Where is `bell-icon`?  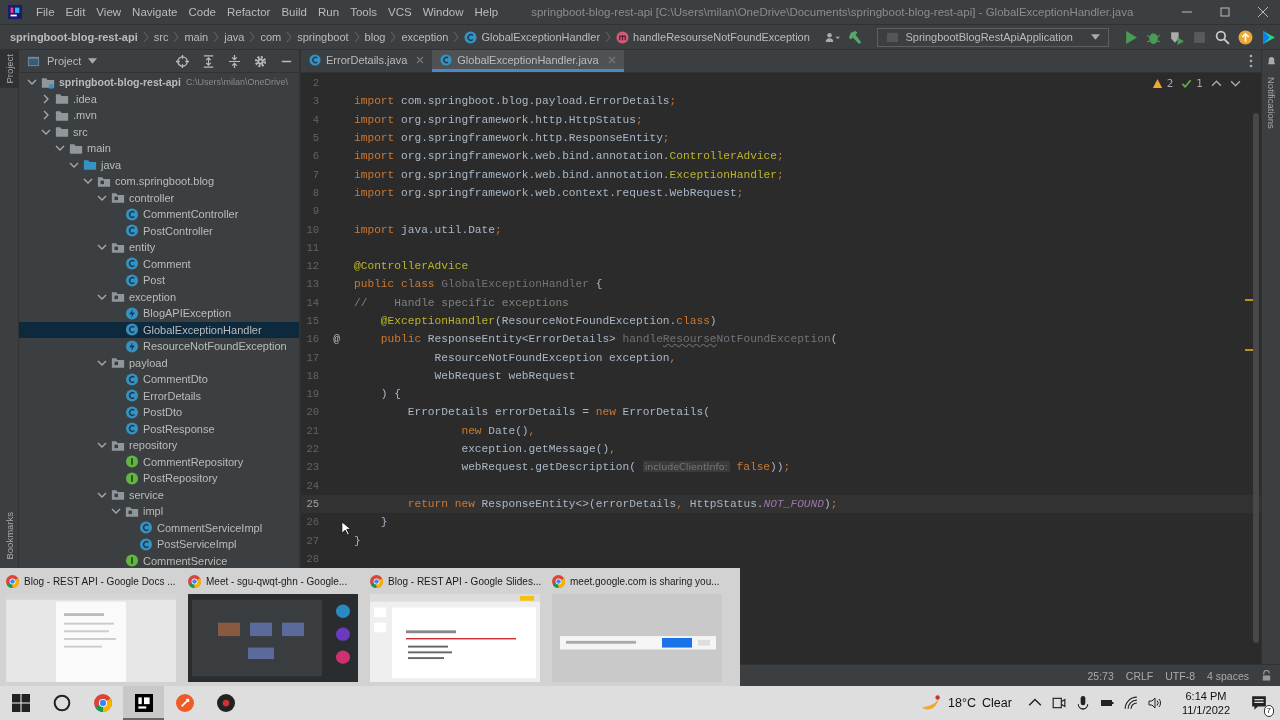
bell-icon is located at coordinates (1271, 61).